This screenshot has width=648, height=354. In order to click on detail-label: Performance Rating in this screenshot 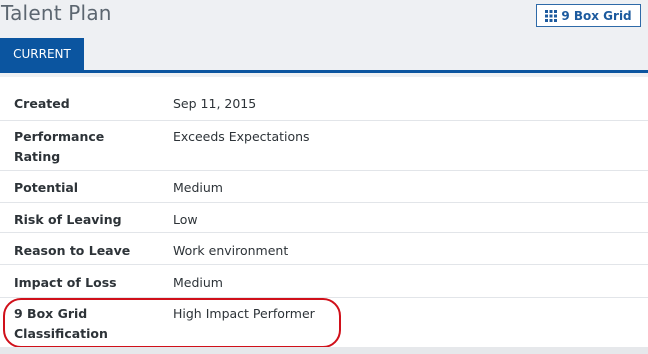, I will do `click(59, 146)`.